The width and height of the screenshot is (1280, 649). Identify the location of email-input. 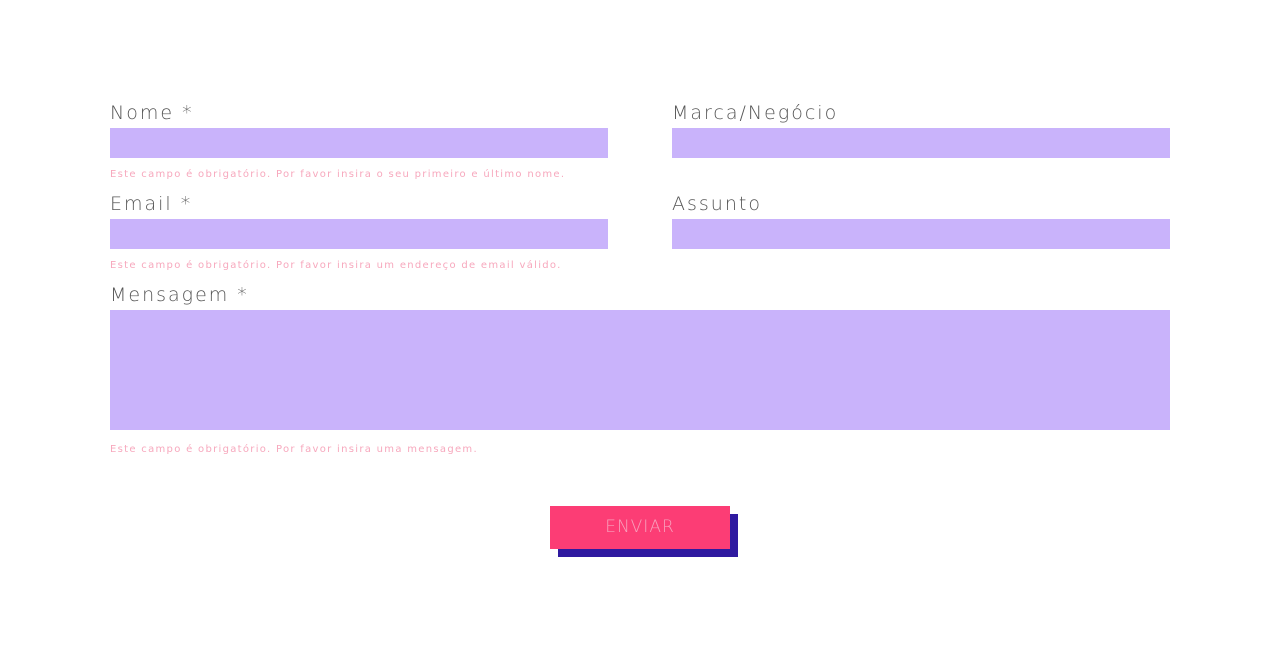
(359, 234).